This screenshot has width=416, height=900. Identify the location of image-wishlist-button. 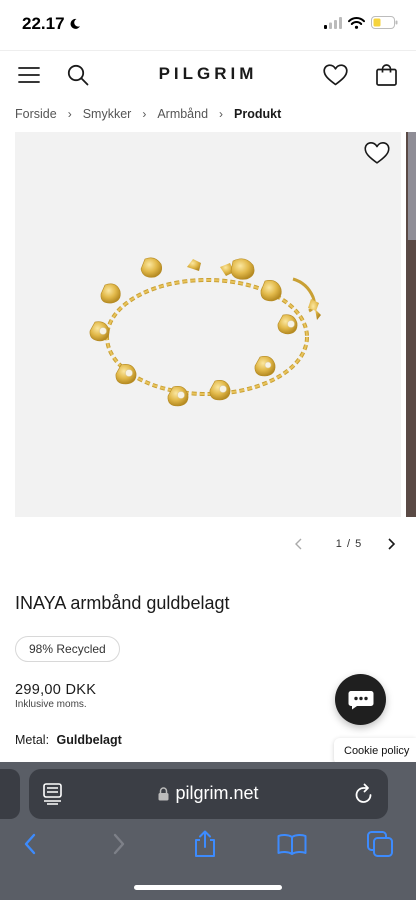
(377, 153).